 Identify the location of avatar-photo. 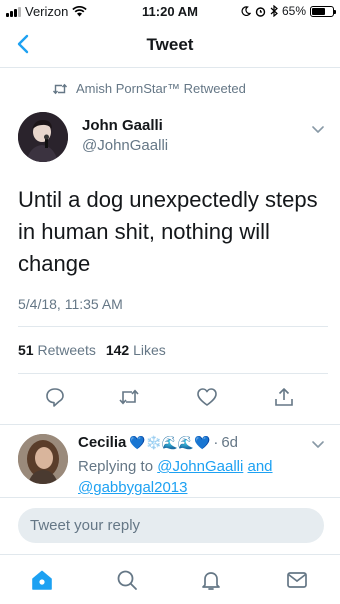
(43, 137).